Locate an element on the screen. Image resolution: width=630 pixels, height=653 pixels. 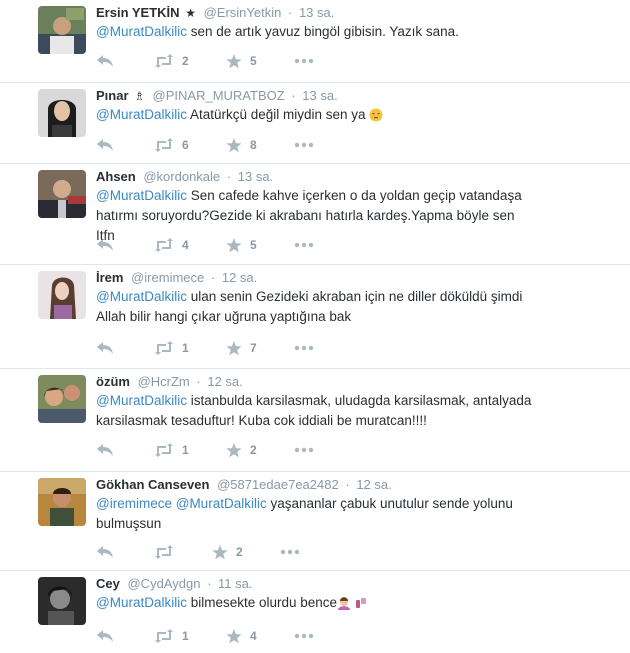
tweet-actions: 4 5 is located at coordinates (205, 245).